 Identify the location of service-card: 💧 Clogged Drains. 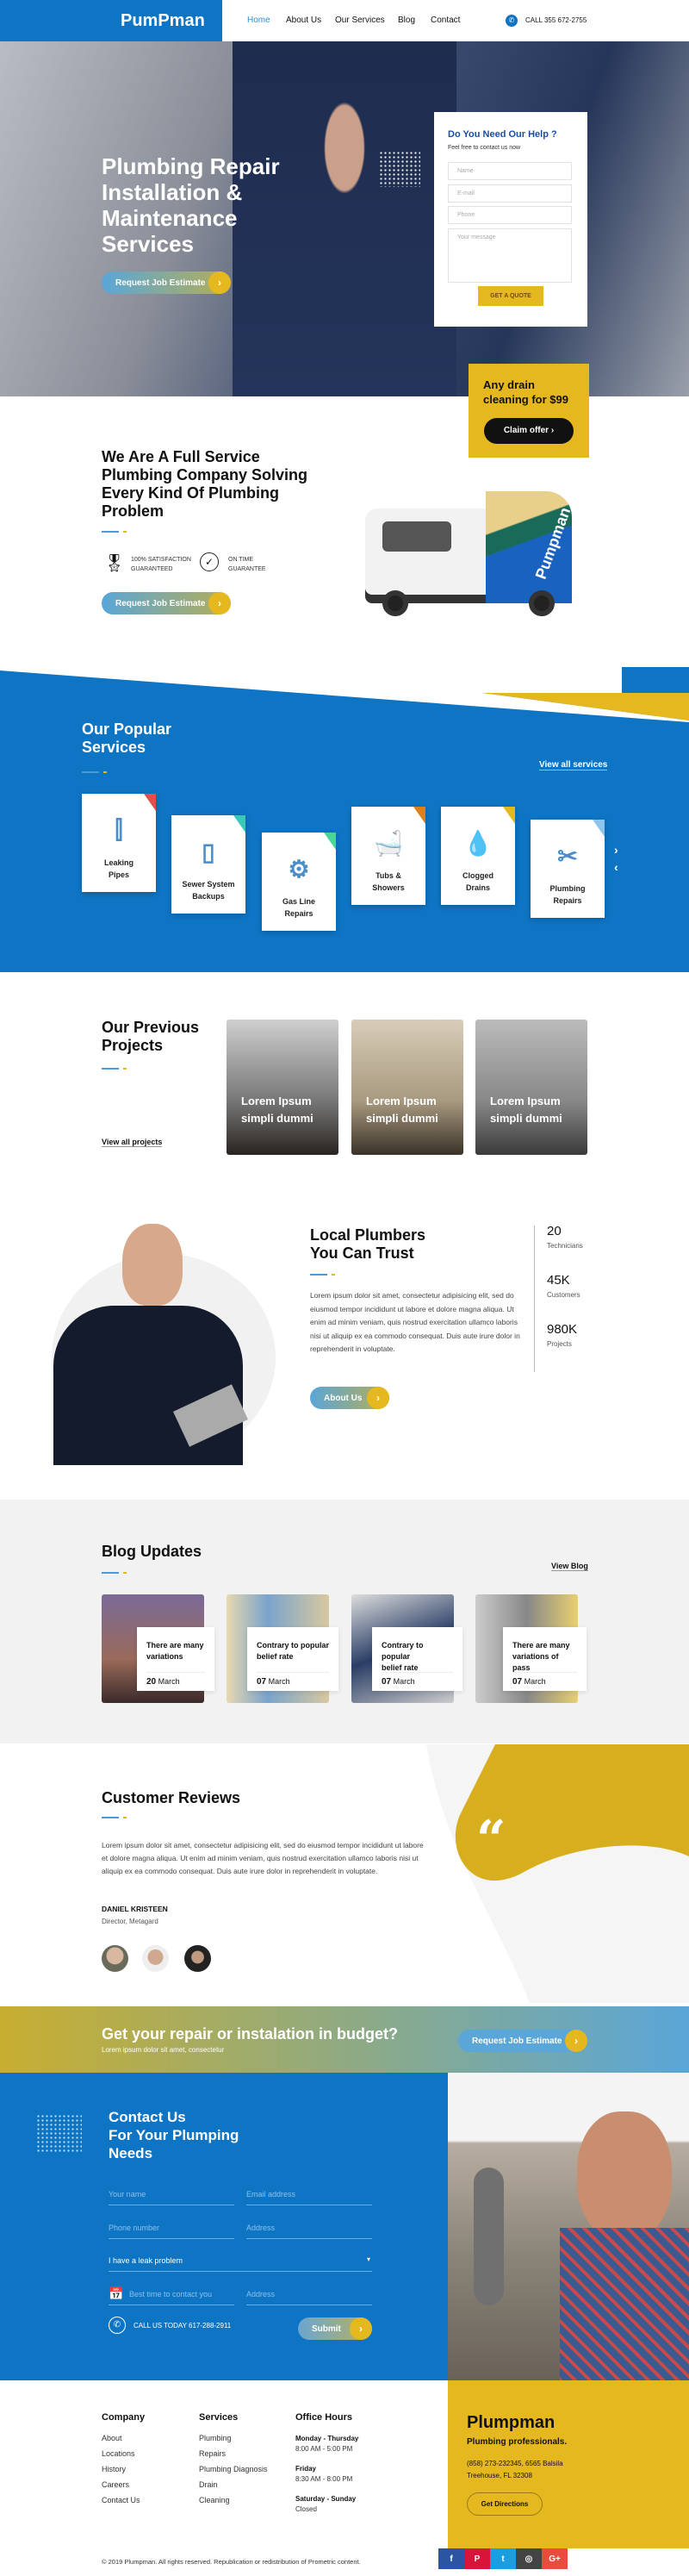
(478, 856).